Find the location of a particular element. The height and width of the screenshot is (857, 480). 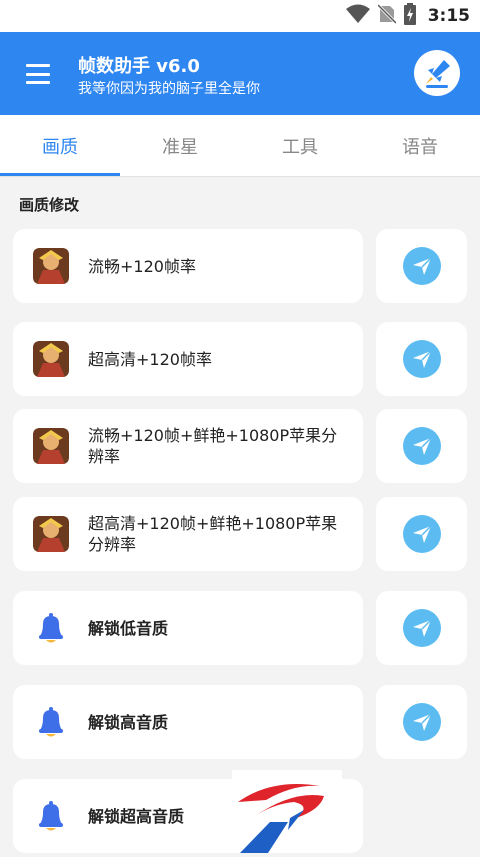

section-title: 画质修改 is located at coordinates (49, 205).